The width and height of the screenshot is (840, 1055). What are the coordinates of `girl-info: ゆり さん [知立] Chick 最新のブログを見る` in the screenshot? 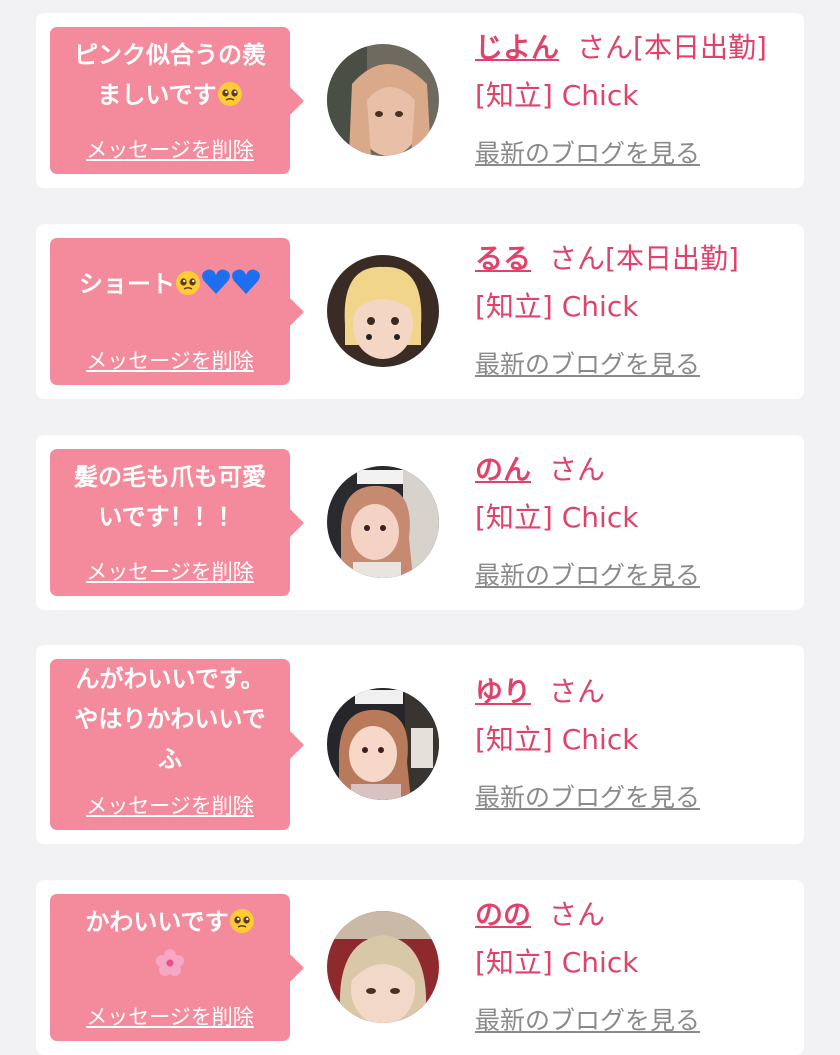 It's located at (587, 744).